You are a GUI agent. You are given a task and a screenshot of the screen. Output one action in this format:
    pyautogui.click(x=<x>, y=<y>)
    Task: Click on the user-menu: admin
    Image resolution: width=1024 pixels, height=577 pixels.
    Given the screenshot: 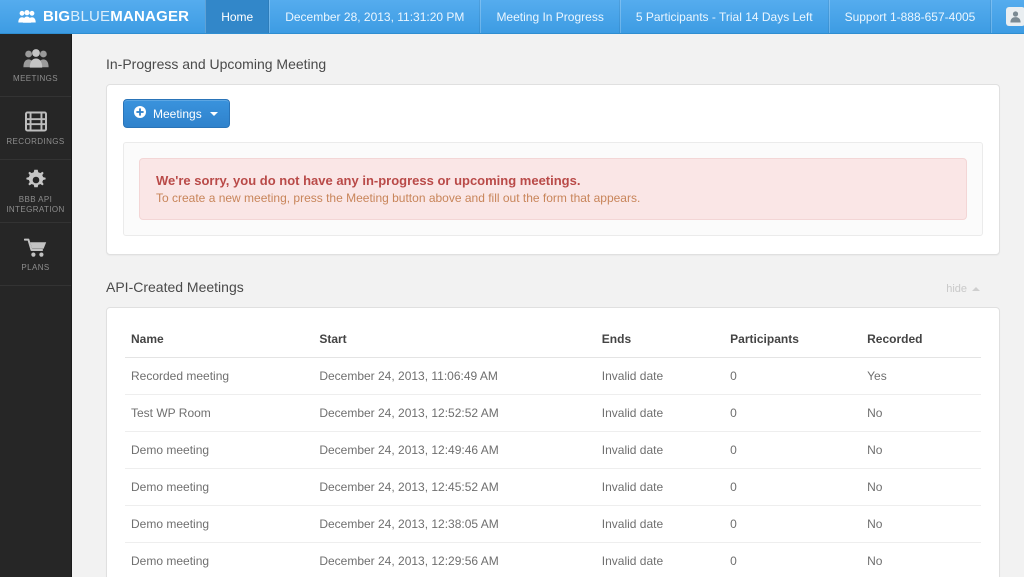 What is the action you would take?
    pyautogui.click(x=1007, y=16)
    